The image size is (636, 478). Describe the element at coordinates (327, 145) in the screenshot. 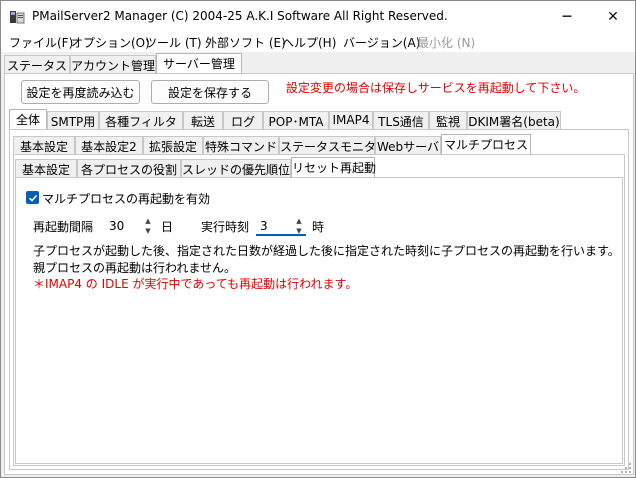

I see `tab-status-monitor: ステータスモニタ` at that location.